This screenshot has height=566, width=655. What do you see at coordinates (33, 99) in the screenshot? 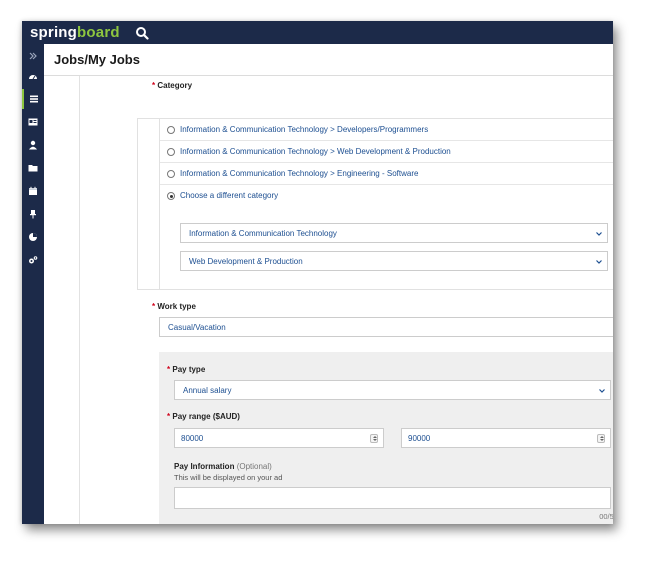
I see `list-icon` at bounding box center [33, 99].